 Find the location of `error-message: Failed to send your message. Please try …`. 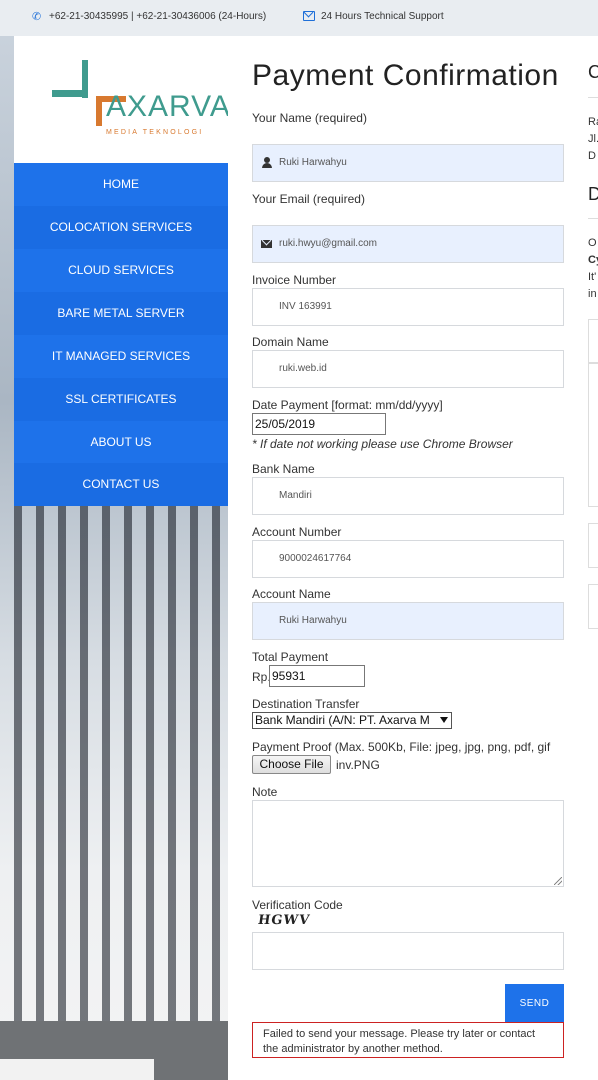

error-message: Failed to send your message. Please try … is located at coordinates (408, 1040).